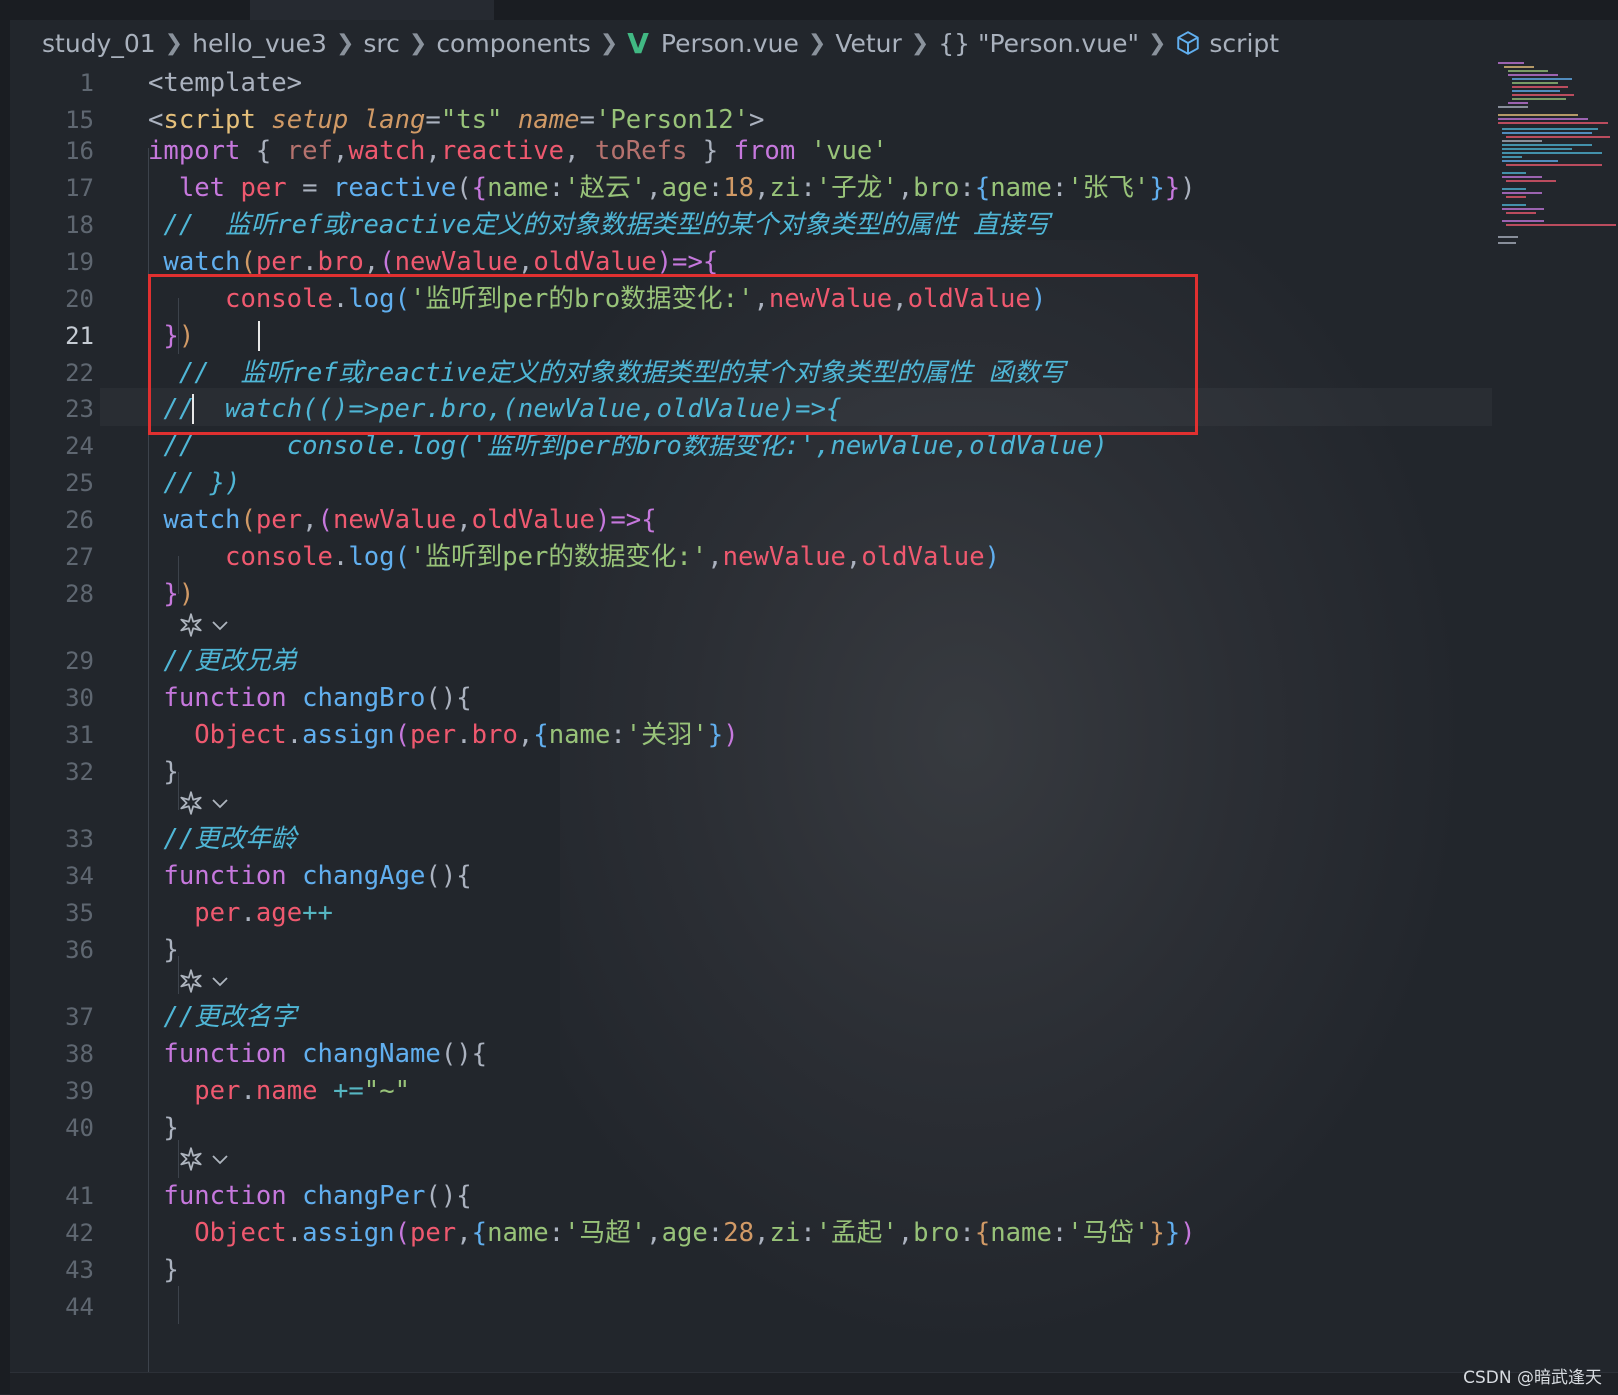 Image resolution: width=1618 pixels, height=1395 pixels. Describe the element at coordinates (263, 188) in the screenshot. I see `code-token: per` at that location.